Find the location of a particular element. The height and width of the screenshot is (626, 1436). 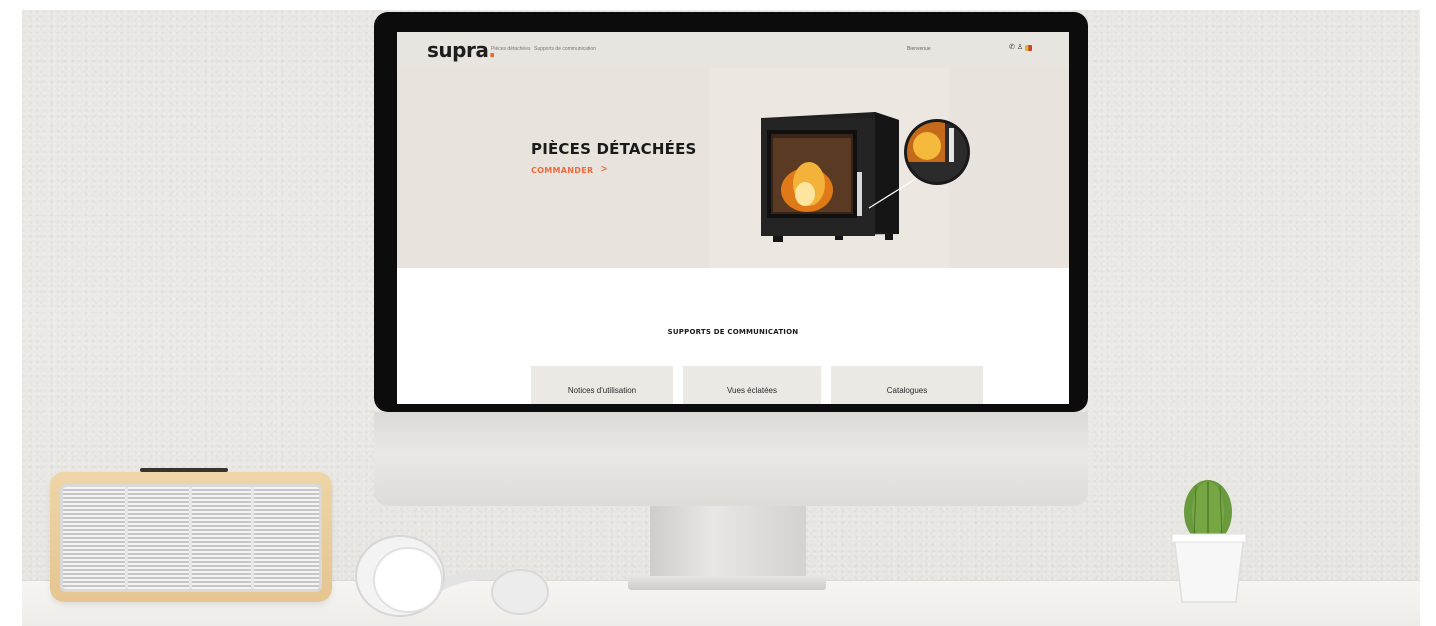

nav-link-pieces: Pièces détachées is located at coordinates (510, 49).